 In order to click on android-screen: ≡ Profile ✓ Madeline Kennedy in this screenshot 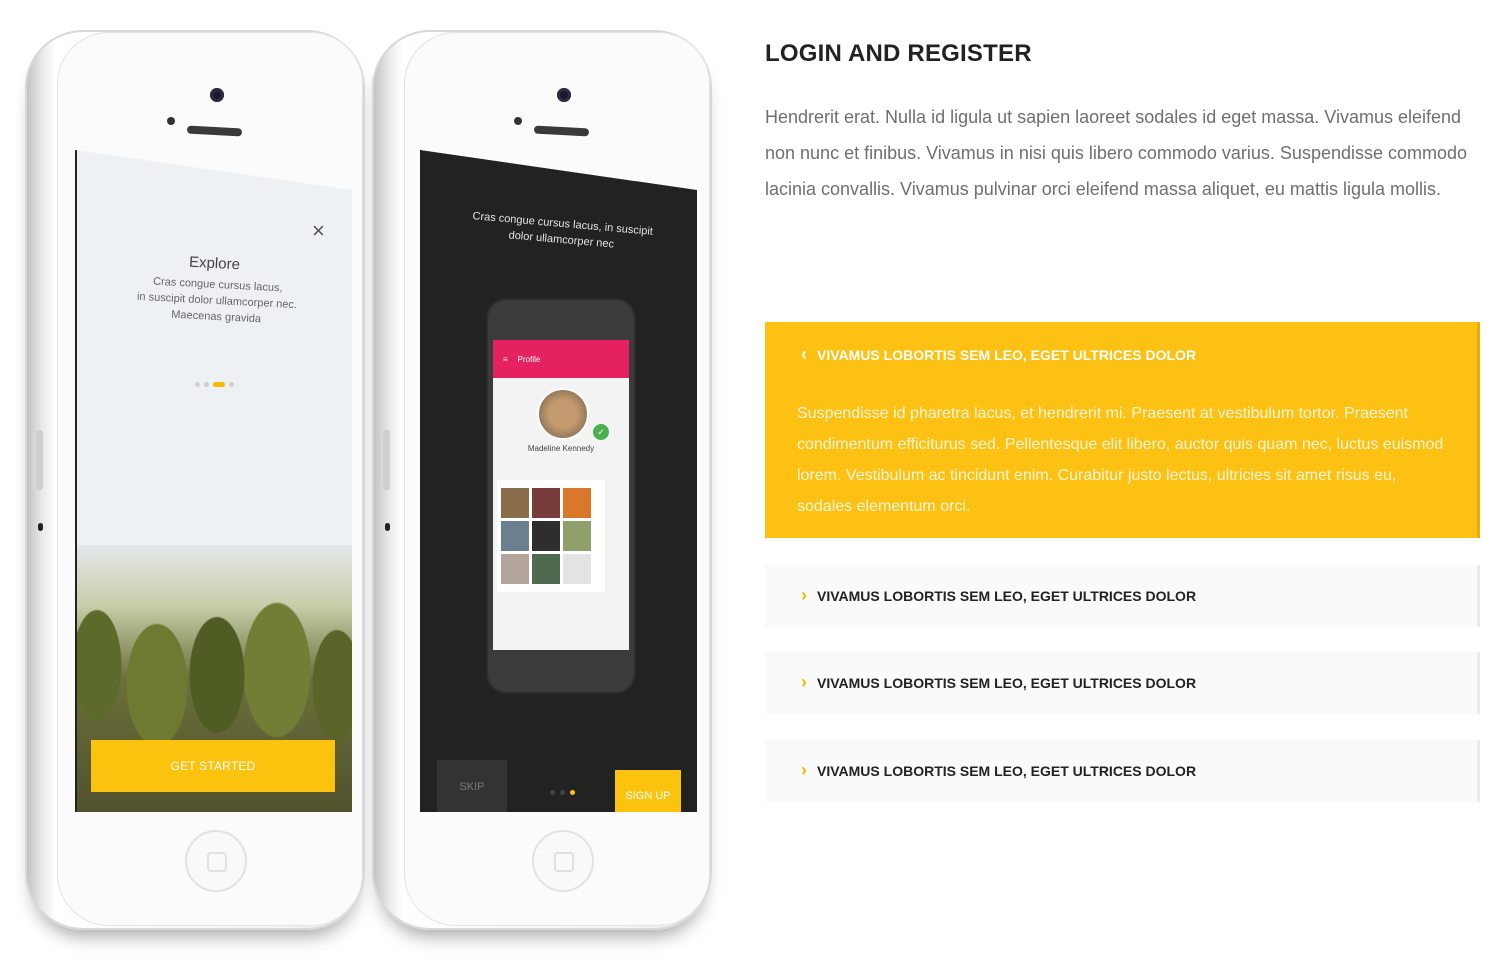, I will do `click(561, 495)`.